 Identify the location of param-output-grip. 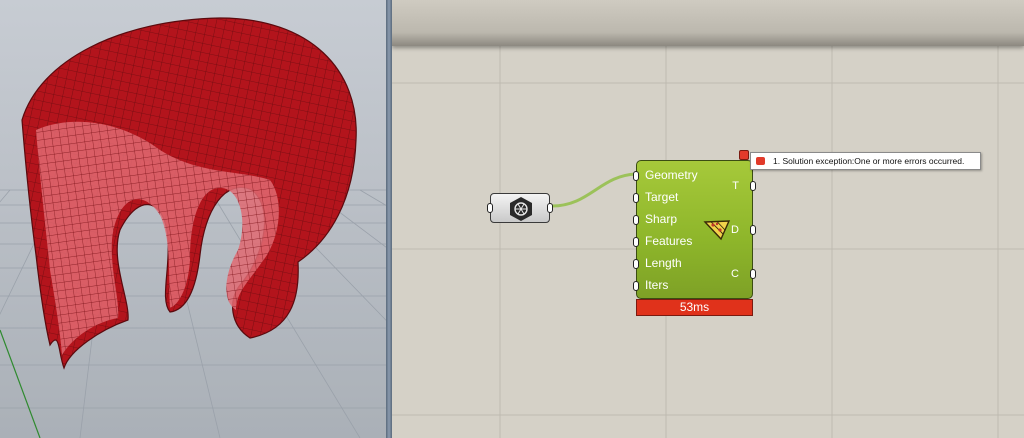
(550, 208).